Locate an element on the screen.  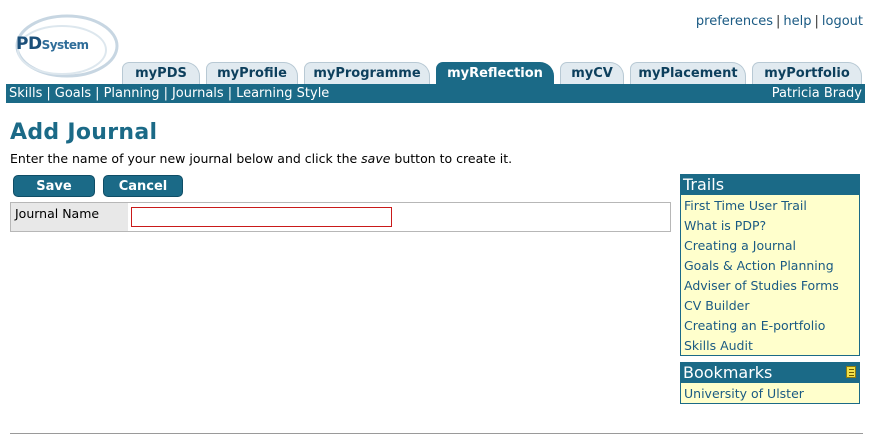
trail-creating-eportfolio: Creating an E-portfolio is located at coordinates (770, 327).